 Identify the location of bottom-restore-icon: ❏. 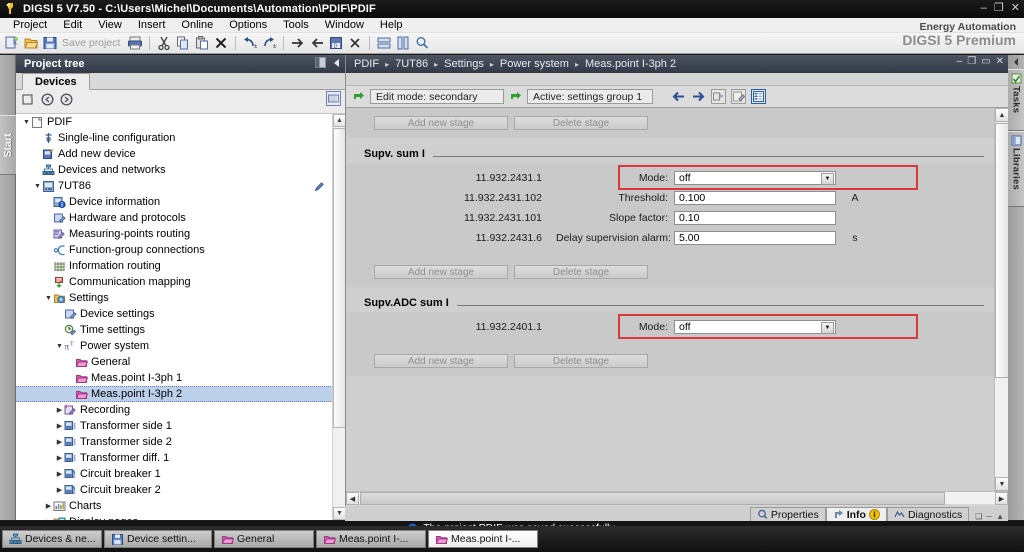
(978, 516).